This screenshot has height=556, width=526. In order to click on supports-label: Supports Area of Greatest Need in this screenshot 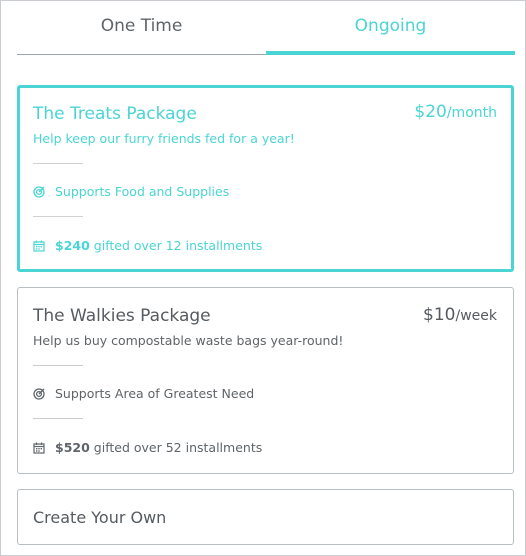, I will do `click(155, 393)`.